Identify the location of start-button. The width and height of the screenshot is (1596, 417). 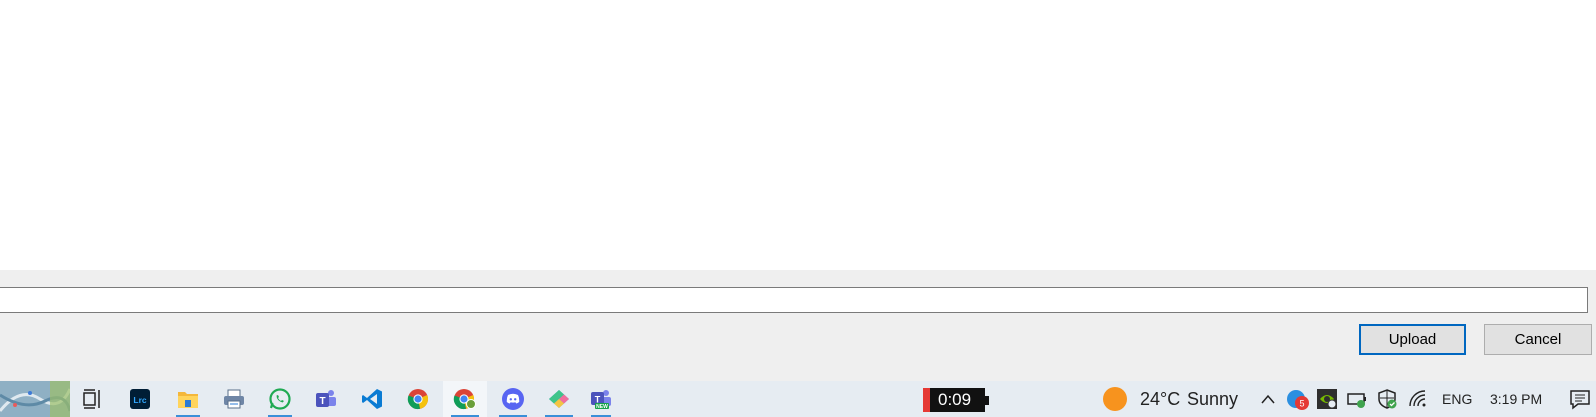
(35, 399).